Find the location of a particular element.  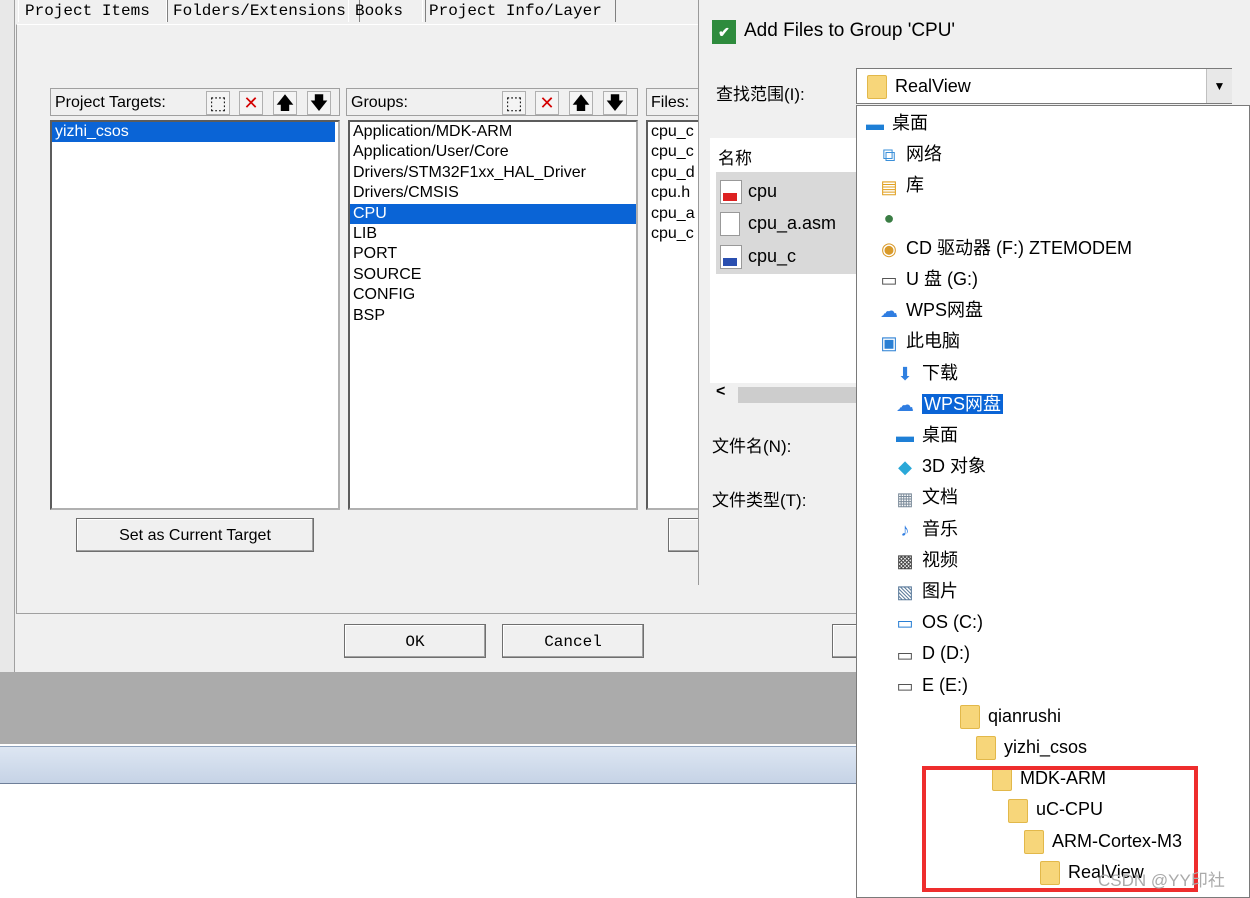

asm-file-icon is located at coordinates (730, 224).